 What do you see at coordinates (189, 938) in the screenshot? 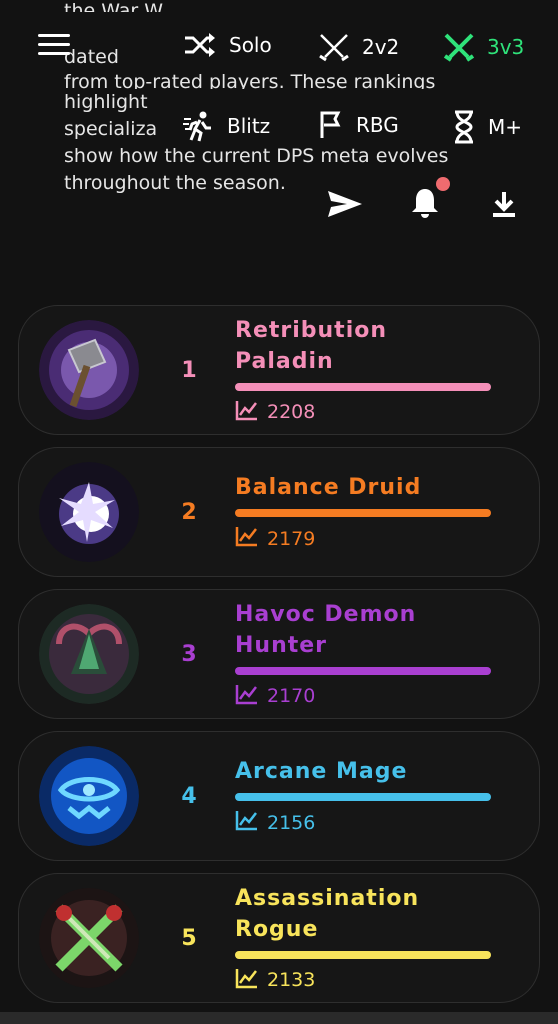
I see `rank-number: 5` at bounding box center [189, 938].